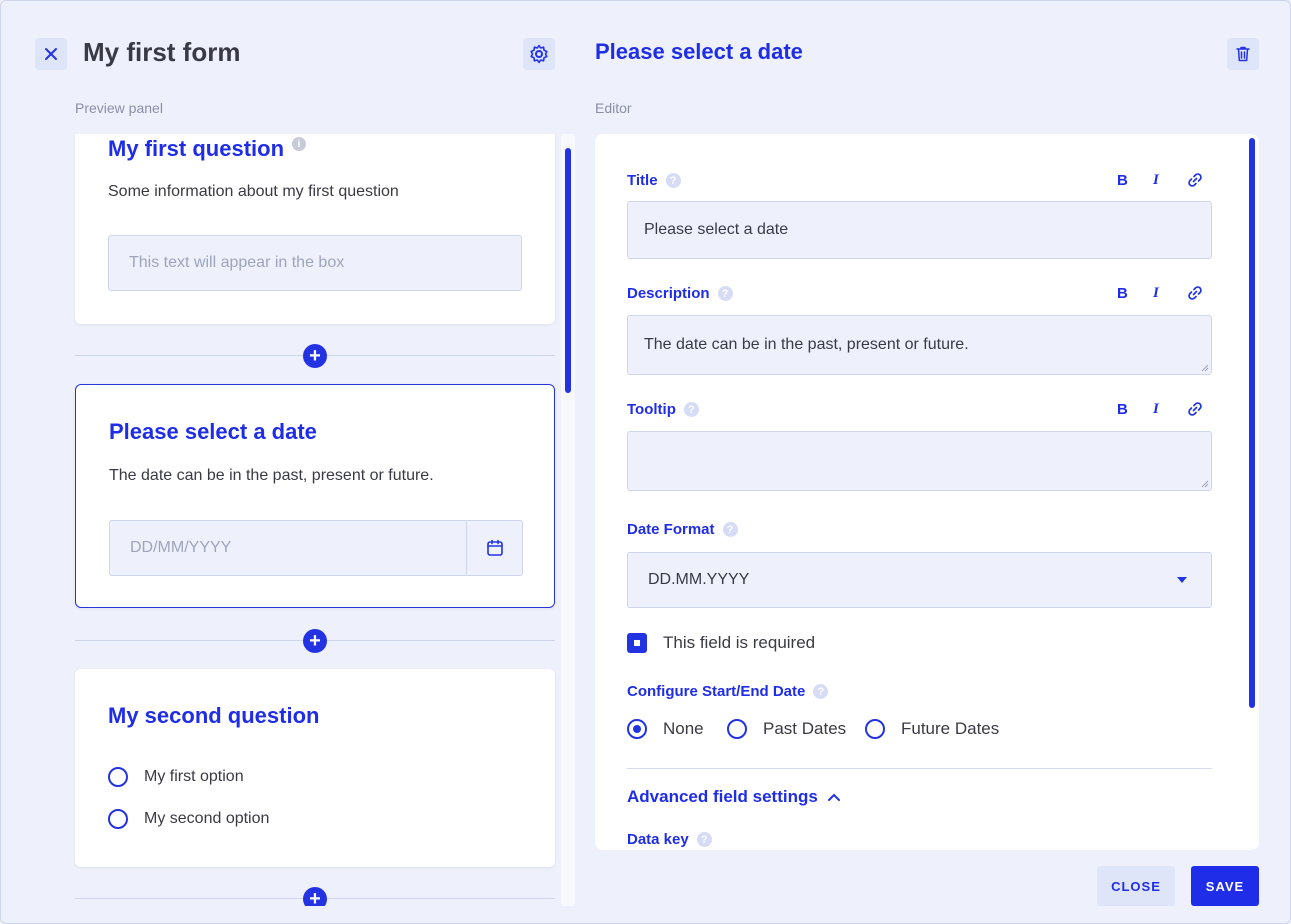  What do you see at coordinates (739, 642) in the screenshot?
I see `required-label: This field is required` at bounding box center [739, 642].